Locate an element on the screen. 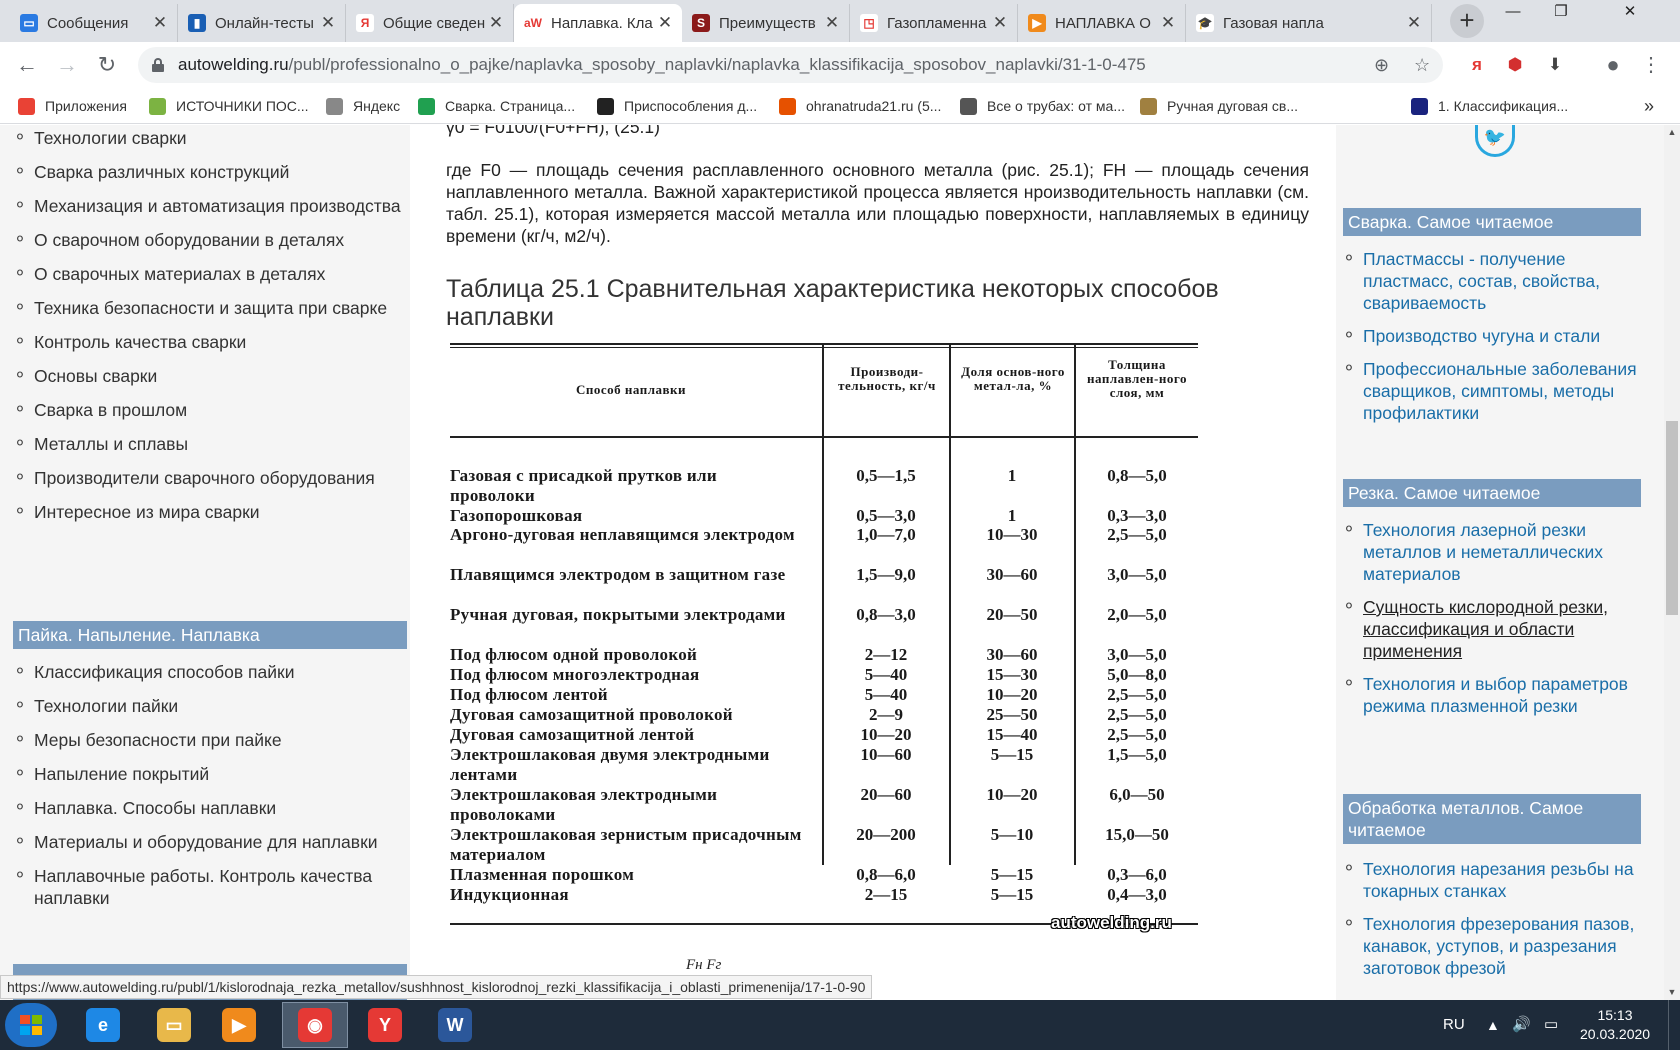 This screenshot has width=1680, height=1050. browser-tab: ◳ Газопламенна ✕ is located at coordinates (934, 23).